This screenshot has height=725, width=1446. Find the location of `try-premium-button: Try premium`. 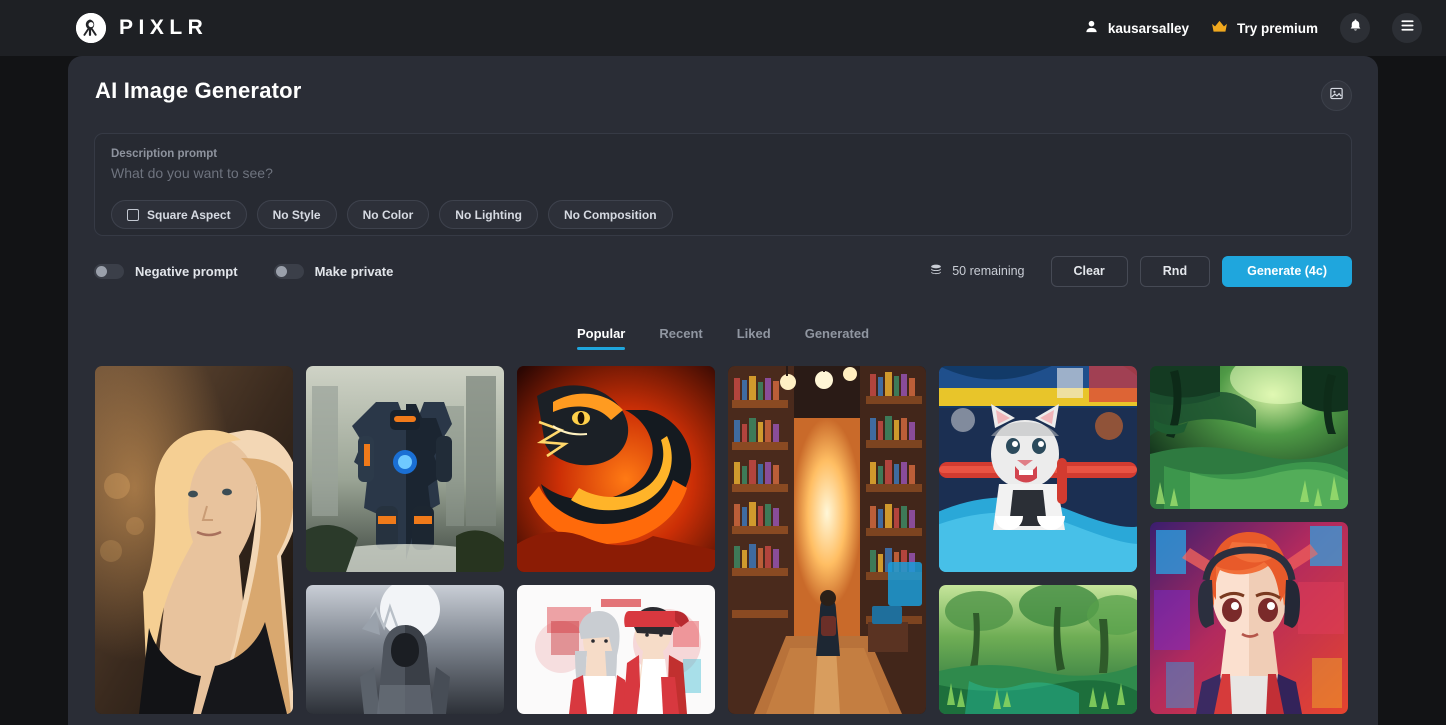

try-premium-button: Try premium is located at coordinates (1264, 28).